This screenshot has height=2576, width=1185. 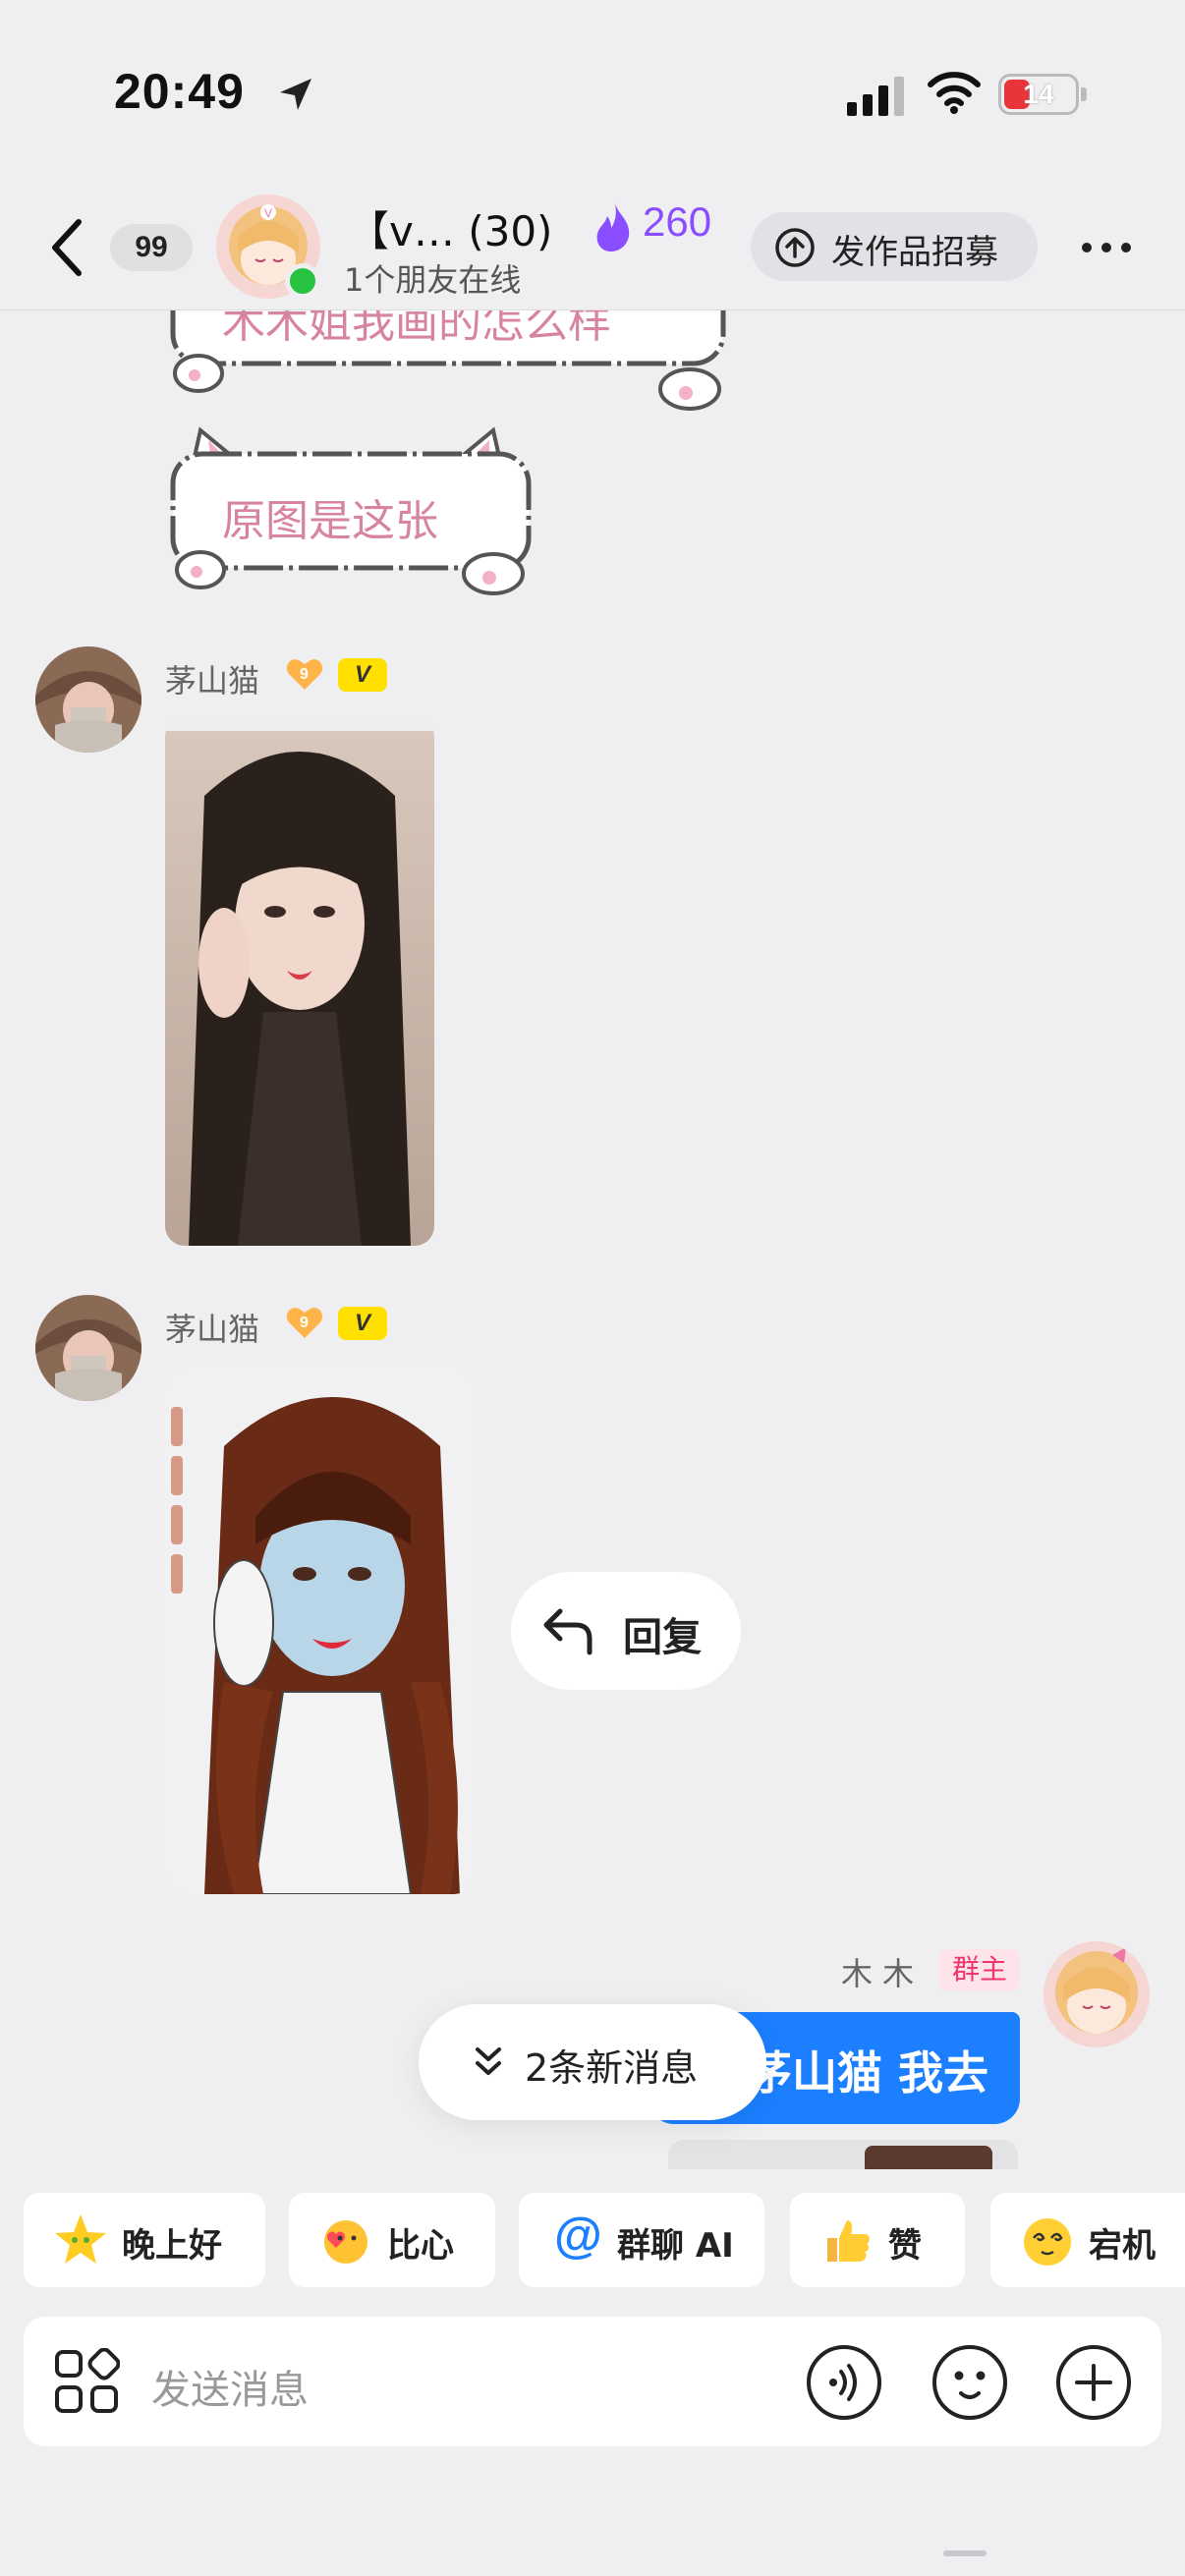 What do you see at coordinates (1123, 2246) in the screenshot?
I see `quick-reply-label: 宕机` at bounding box center [1123, 2246].